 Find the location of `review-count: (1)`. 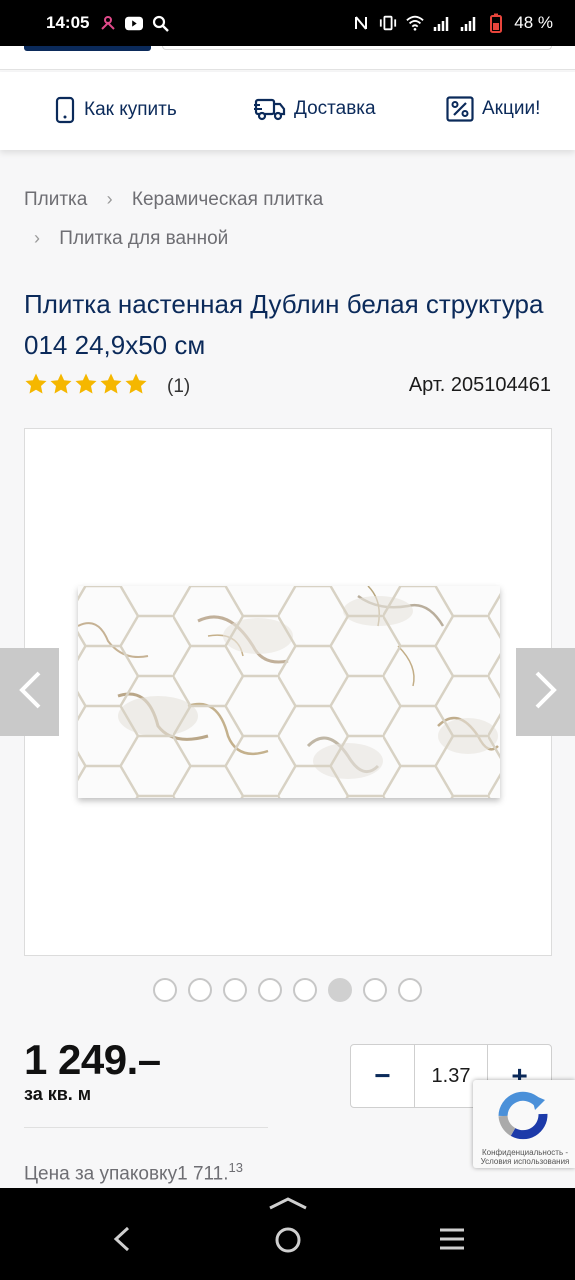

review-count: (1) is located at coordinates (178, 387).